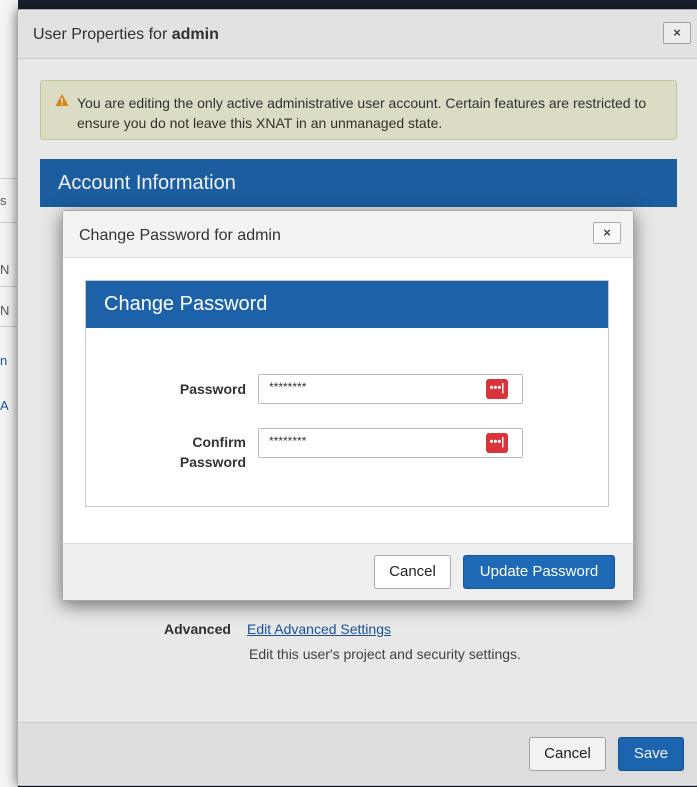 The width and height of the screenshot is (697, 787). I want to click on close-icon: ×, so click(607, 232).